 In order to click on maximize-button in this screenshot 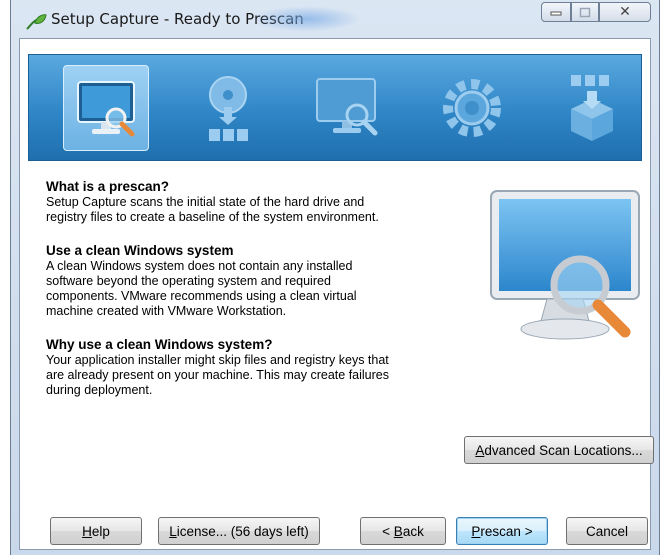, I will do `click(585, 12)`.